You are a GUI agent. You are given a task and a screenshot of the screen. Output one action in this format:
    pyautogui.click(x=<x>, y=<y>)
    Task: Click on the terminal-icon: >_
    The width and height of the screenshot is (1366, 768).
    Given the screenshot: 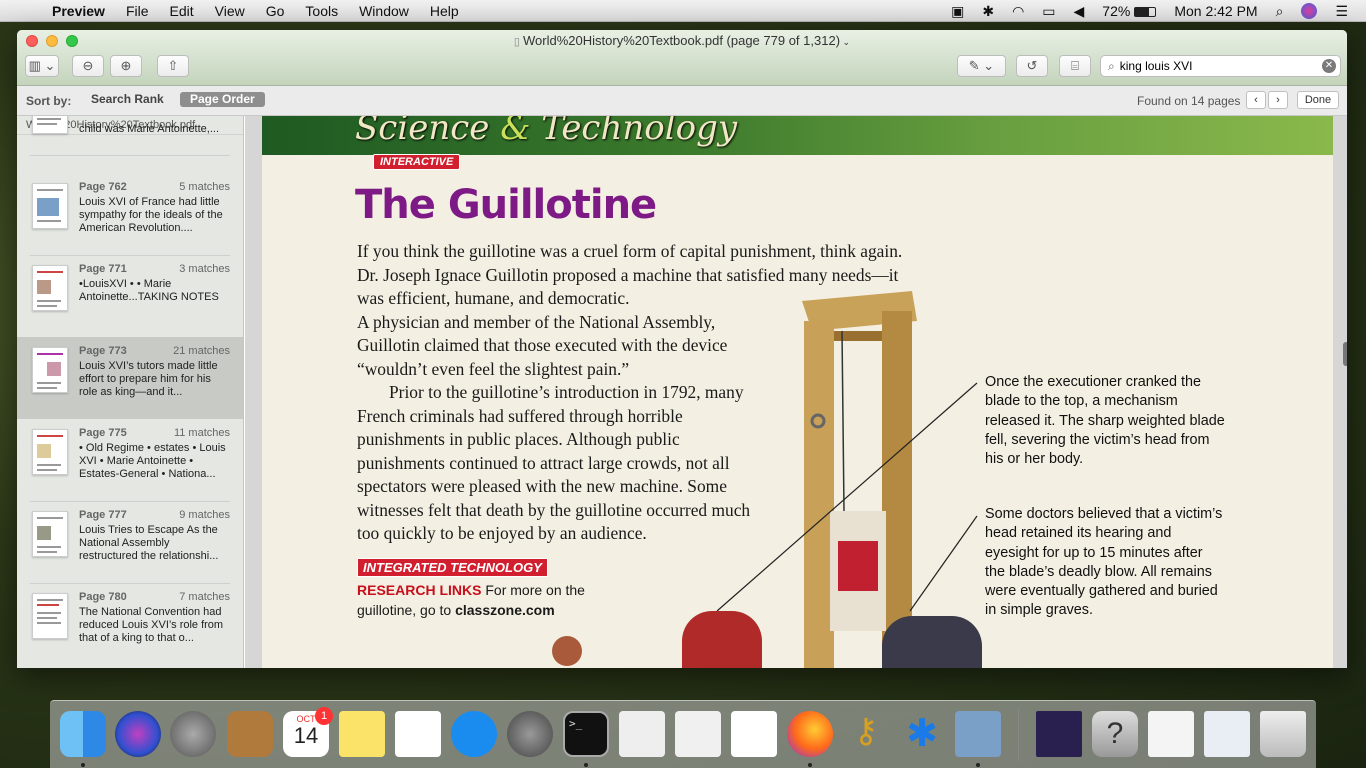 What is the action you would take?
    pyautogui.click(x=586, y=734)
    